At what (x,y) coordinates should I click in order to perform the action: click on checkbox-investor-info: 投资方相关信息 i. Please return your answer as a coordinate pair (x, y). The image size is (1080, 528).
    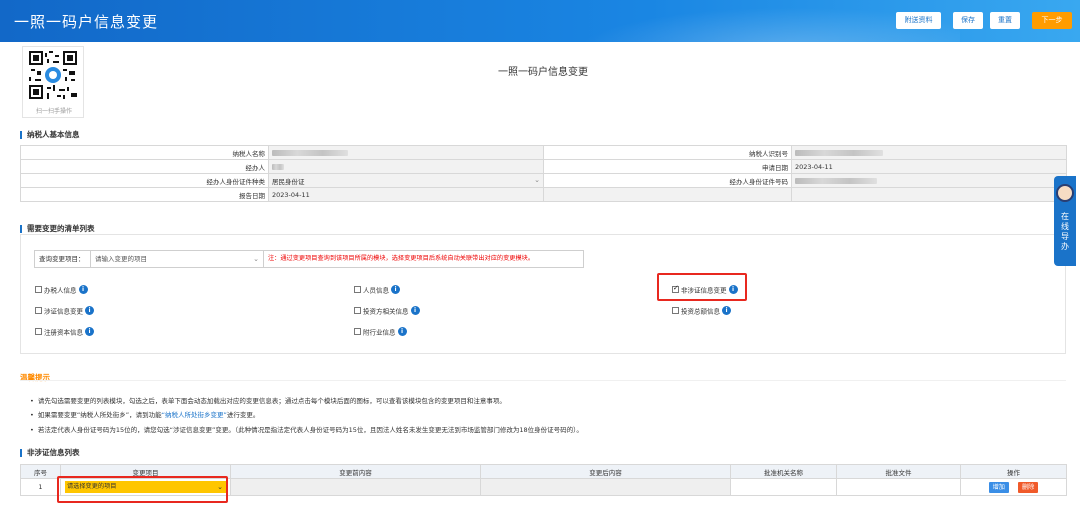
    Looking at the image, I should click on (387, 311).